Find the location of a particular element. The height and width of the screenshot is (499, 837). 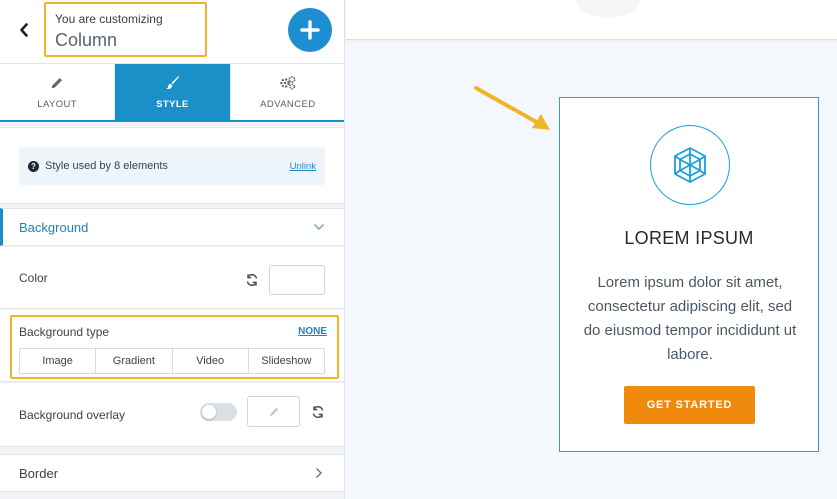

panel-tabs: LAYOUT STYLE ADVANCED is located at coordinates (172, 93).